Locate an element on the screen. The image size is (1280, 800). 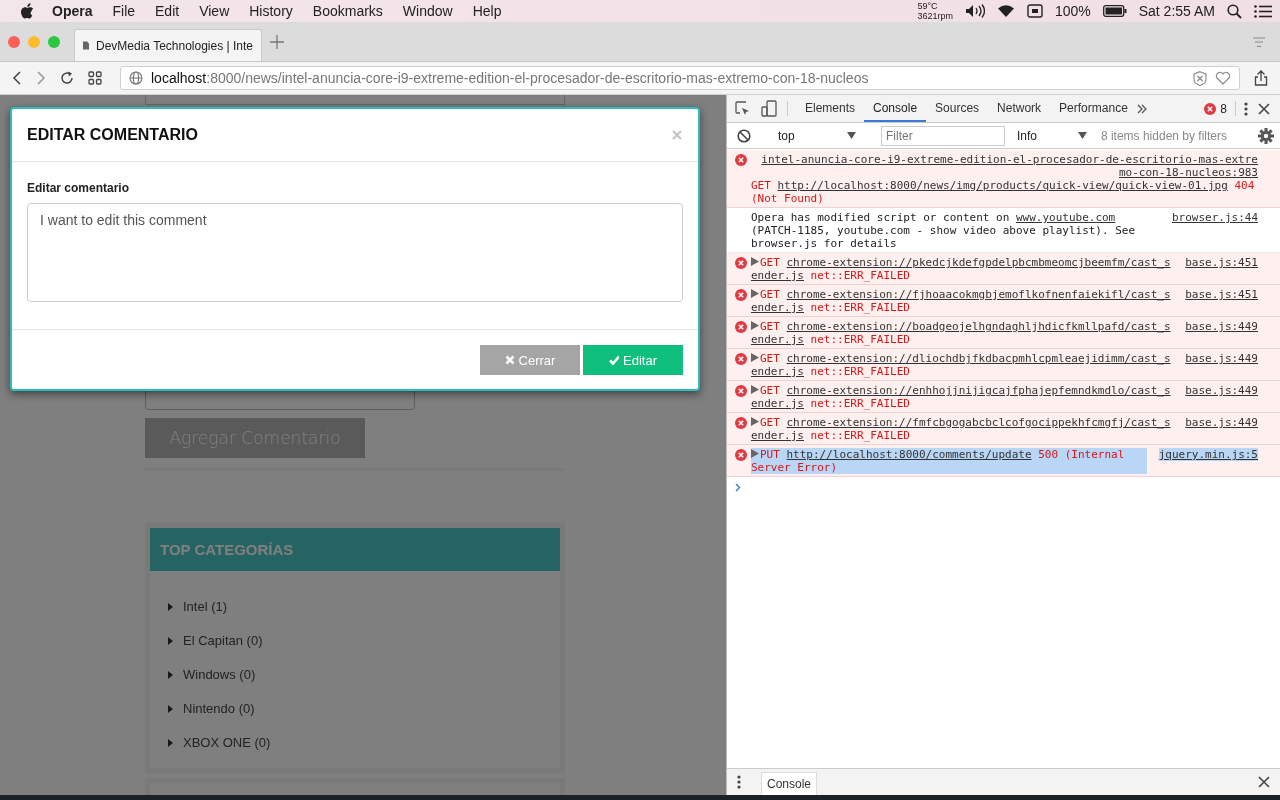
menu-item: Window is located at coordinates (427, 11).